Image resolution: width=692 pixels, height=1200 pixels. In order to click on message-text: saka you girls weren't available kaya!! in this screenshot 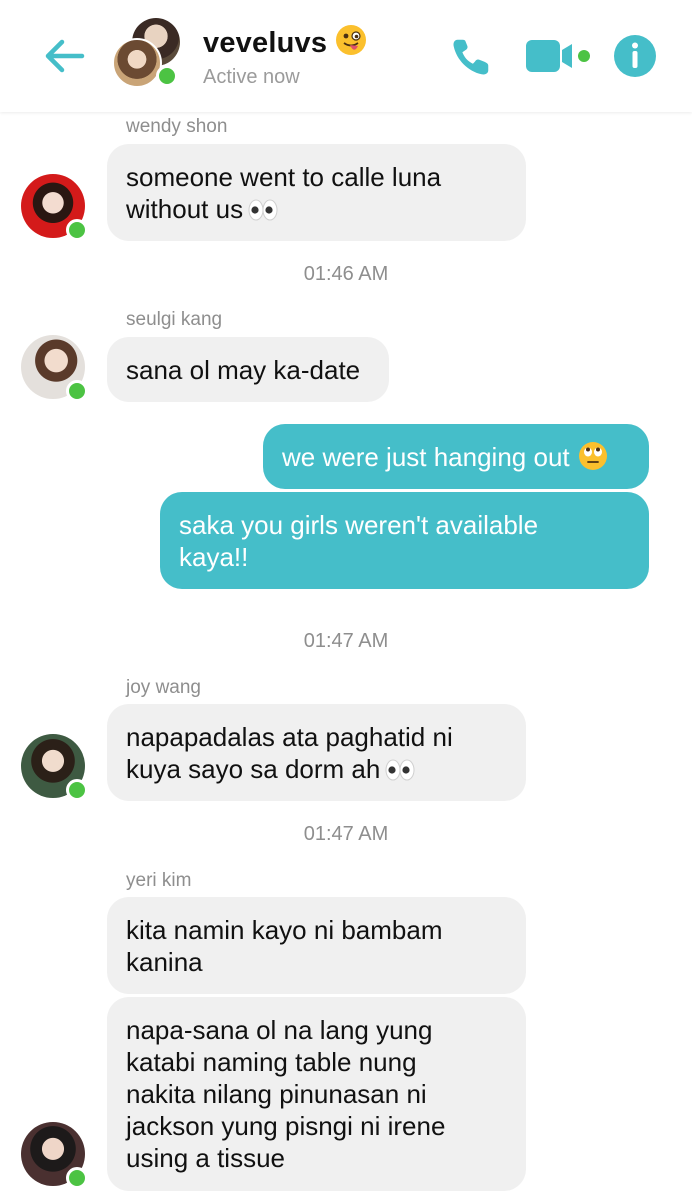, I will do `click(359, 541)`.